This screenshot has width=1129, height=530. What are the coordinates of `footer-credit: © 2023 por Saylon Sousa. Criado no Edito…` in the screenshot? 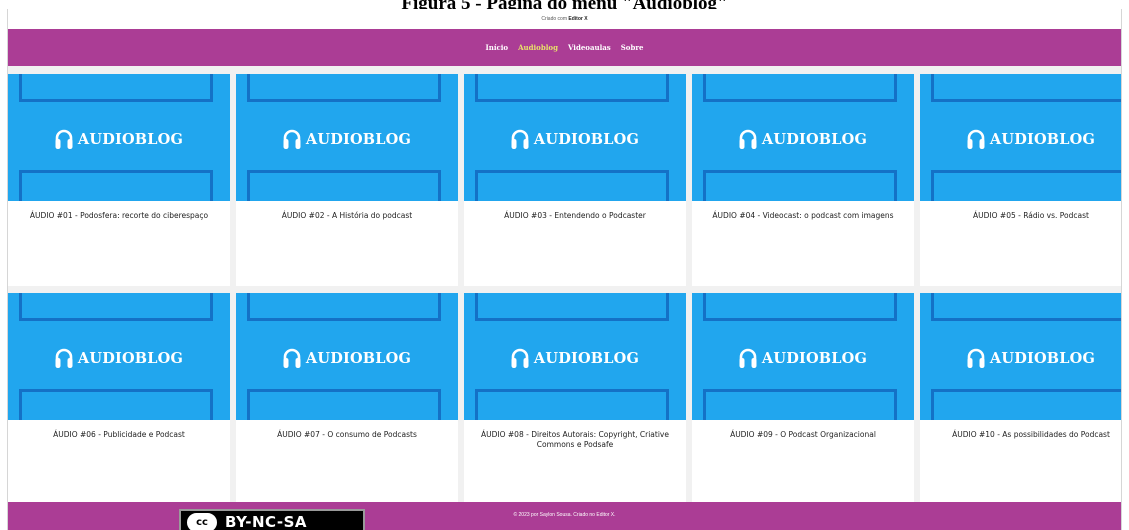 It's located at (564, 515).